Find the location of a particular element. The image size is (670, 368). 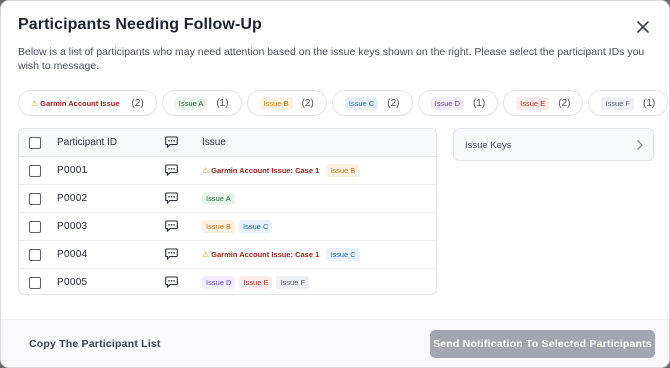

filter-chip: Issue F (1) is located at coordinates (628, 103).